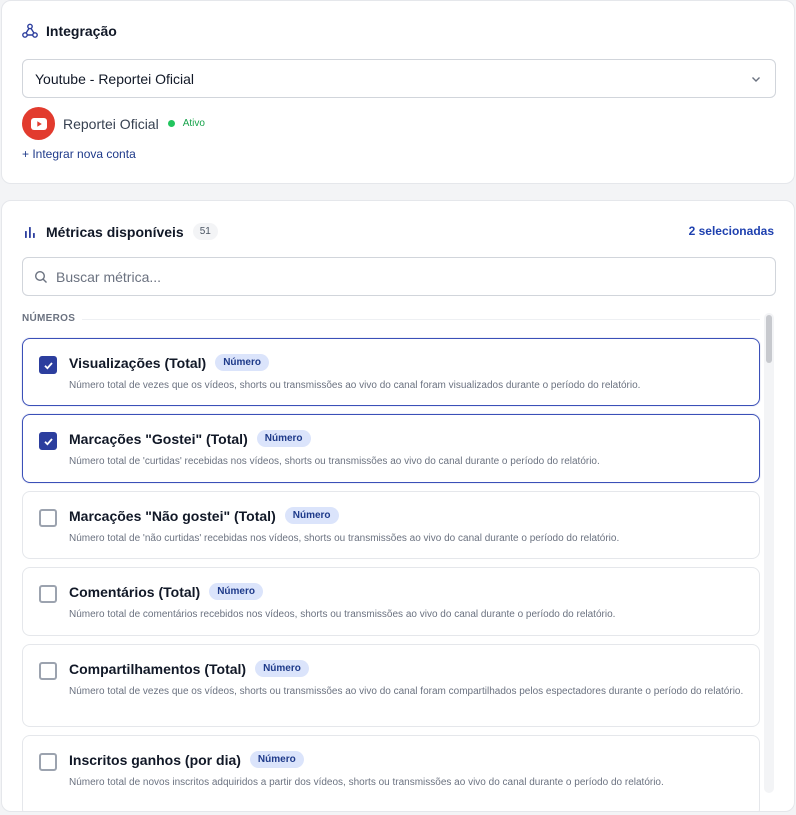  I want to click on metrics-title: Métricas disponíveis, so click(115, 231).